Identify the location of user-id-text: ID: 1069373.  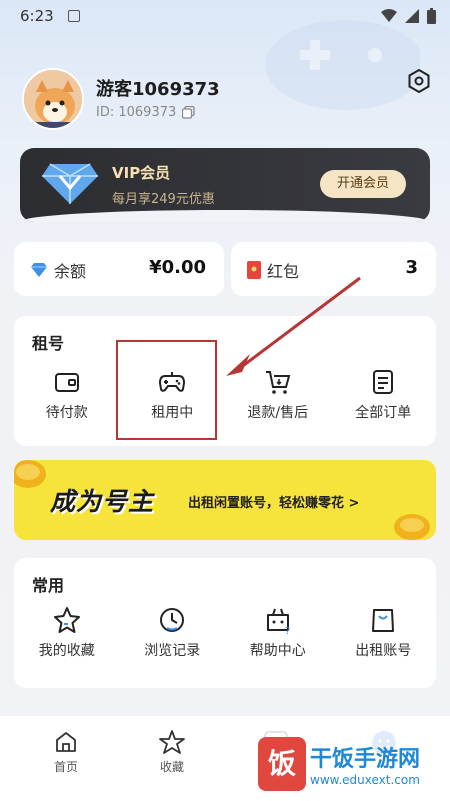
(136, 112).